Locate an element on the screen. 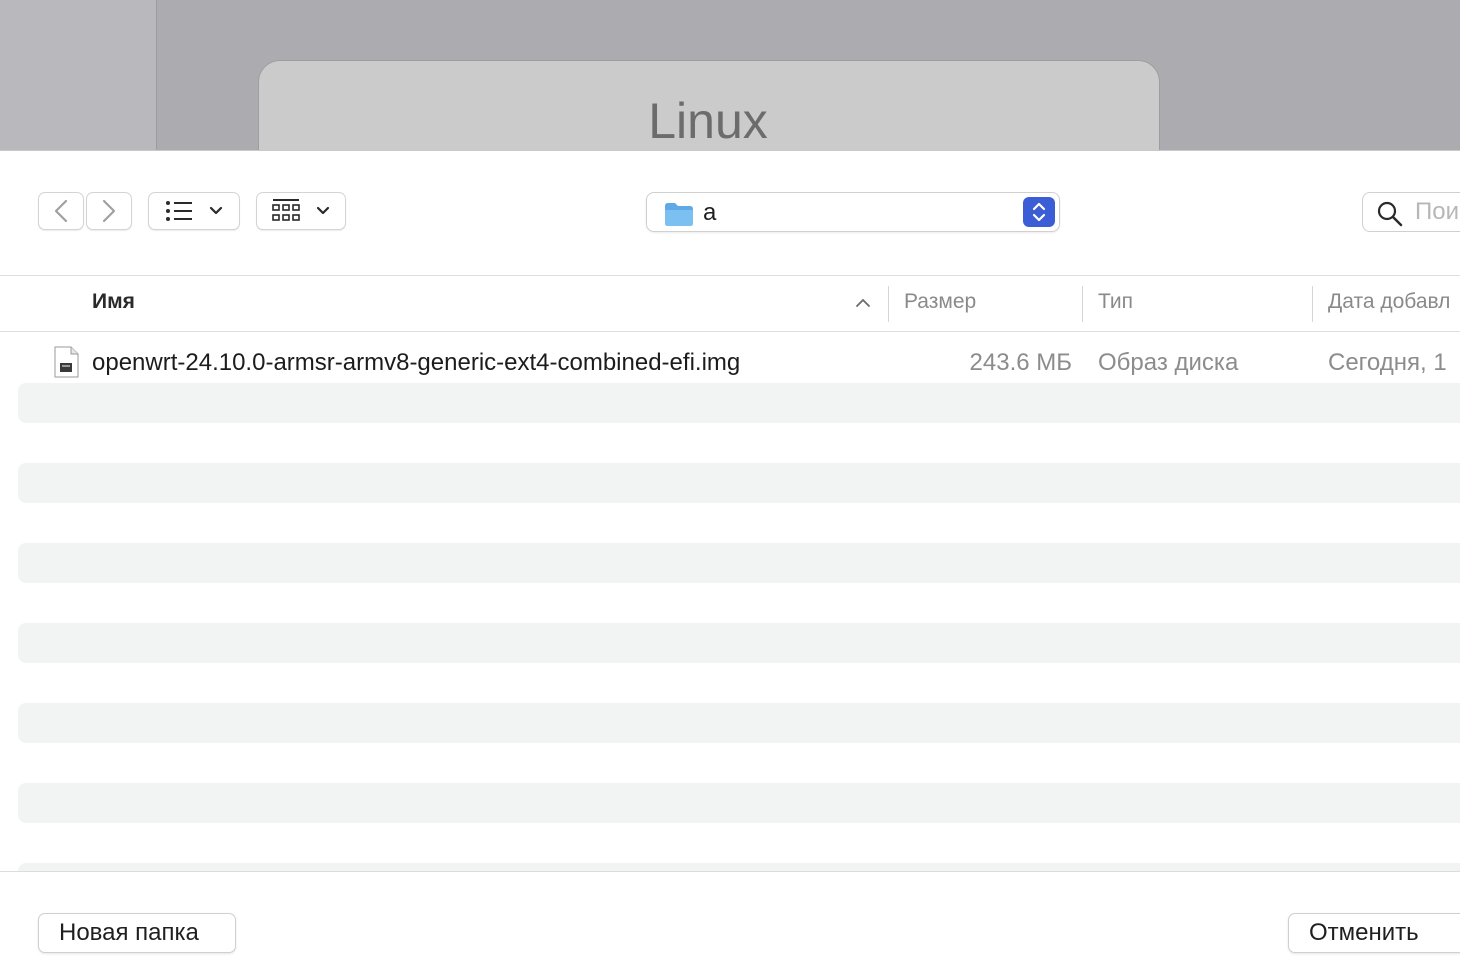 The image size is (1460, 980). background-sidebar is located at coordinates (78, 75).